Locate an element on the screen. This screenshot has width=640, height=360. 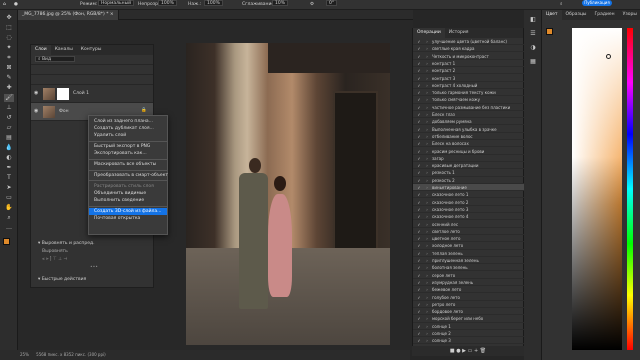
action-item: ✓ › сказочное лето 2 is located at coordinates (469, 202).